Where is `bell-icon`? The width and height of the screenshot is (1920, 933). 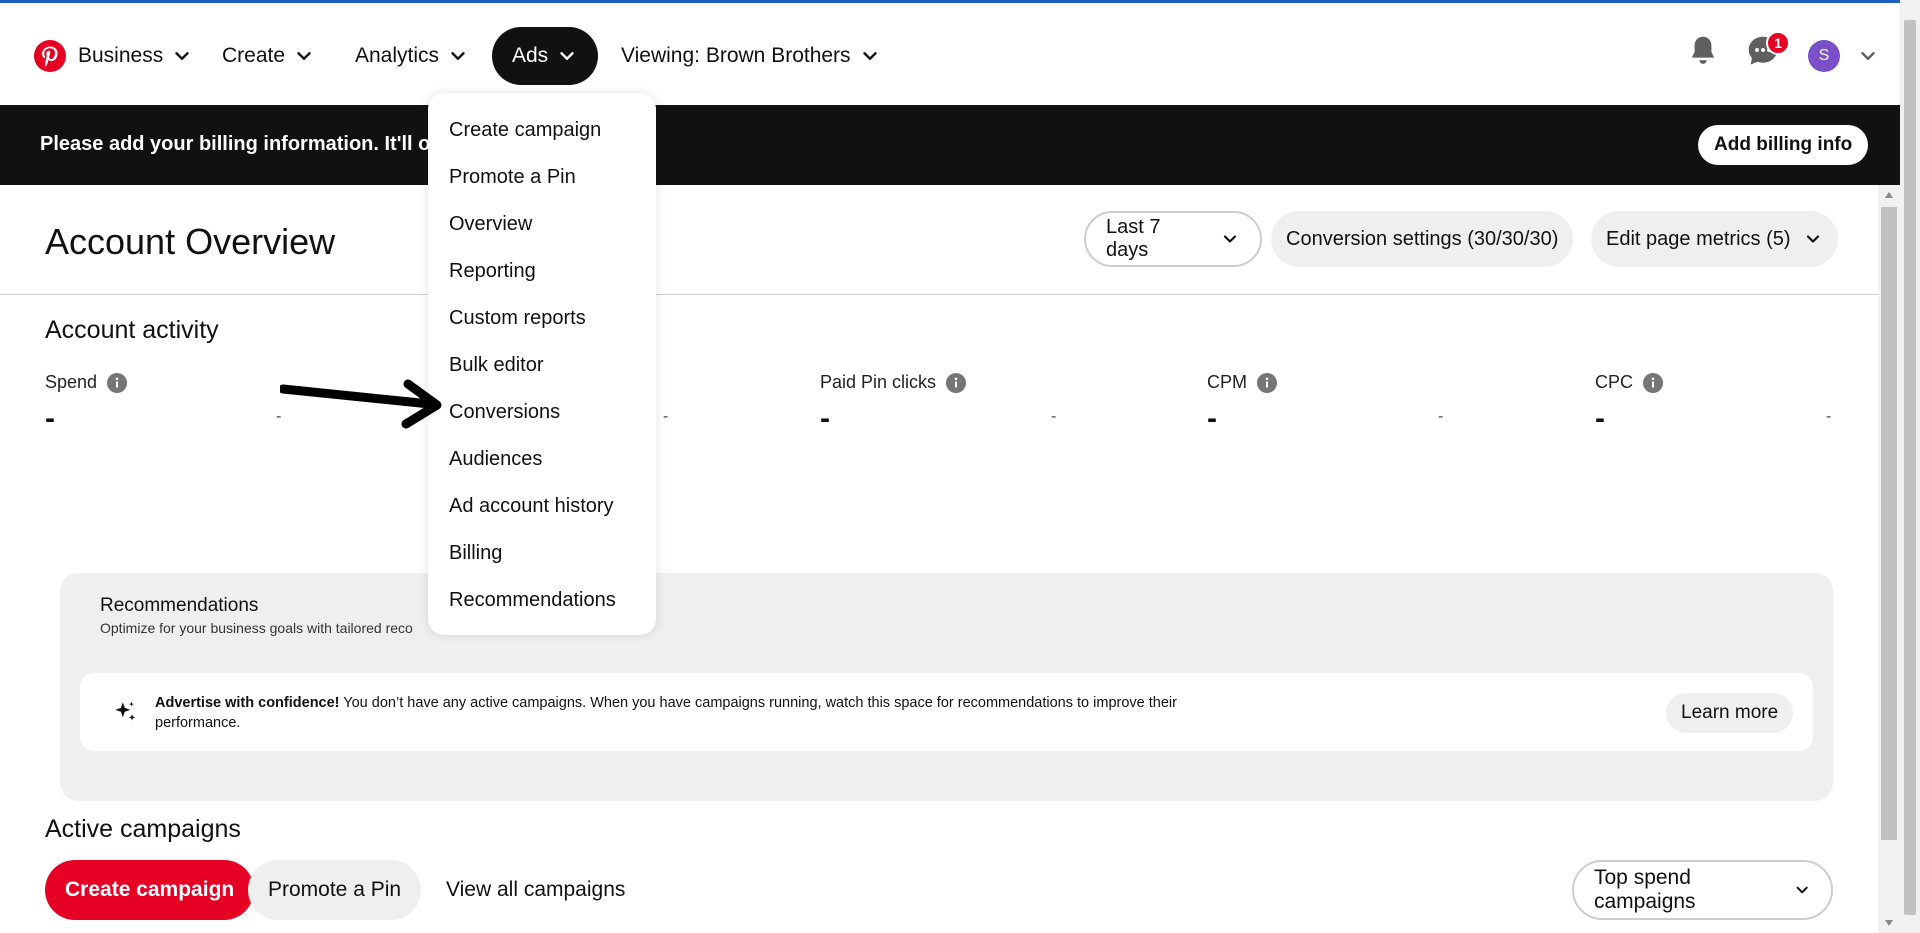 bell-icon is located at coordinates (1703, 51).